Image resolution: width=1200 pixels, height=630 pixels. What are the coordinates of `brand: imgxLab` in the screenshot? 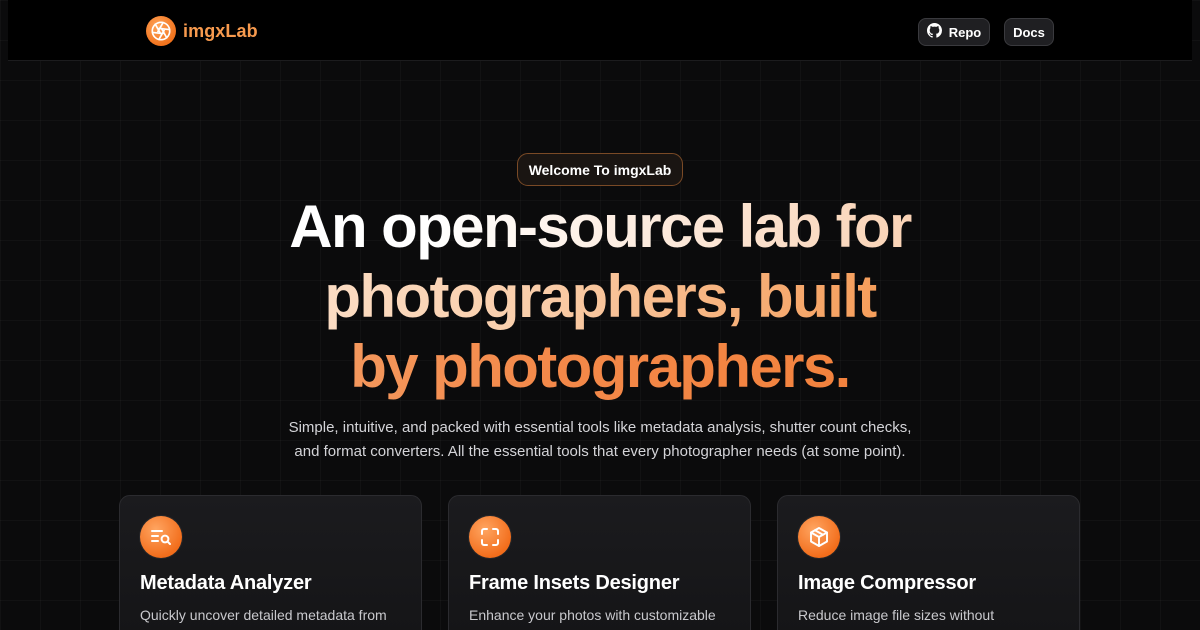 It's located at (202, 31).